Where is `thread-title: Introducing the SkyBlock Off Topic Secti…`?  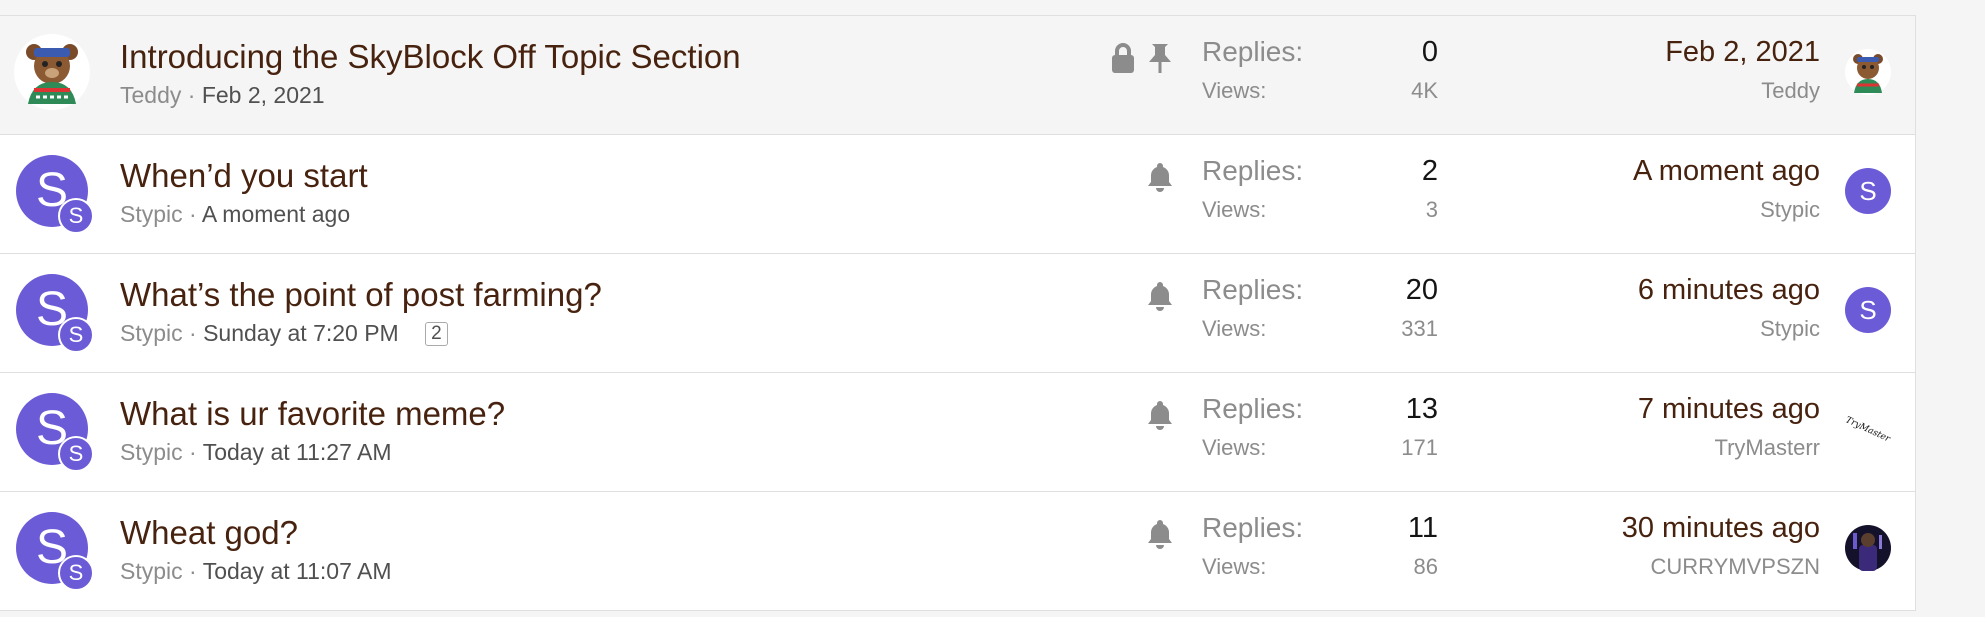 thread-title: Introducing the SkyBlock Off Topic Secti… is located at coordinates (430, 57).